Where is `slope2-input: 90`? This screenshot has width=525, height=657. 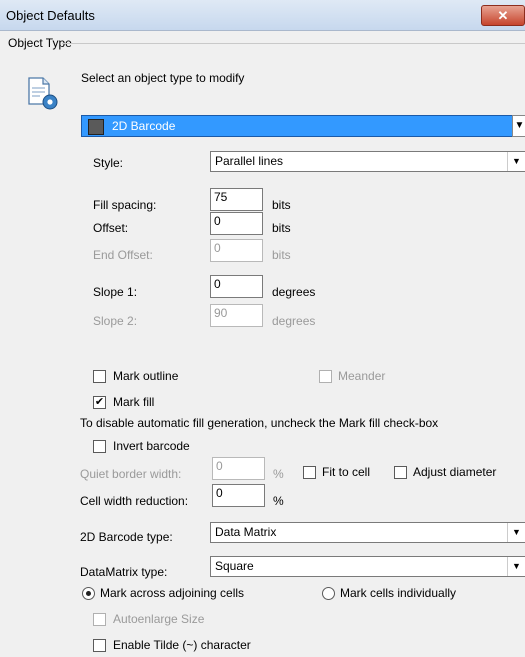
slope2-input: 90 is located at coordinates (236, 315).